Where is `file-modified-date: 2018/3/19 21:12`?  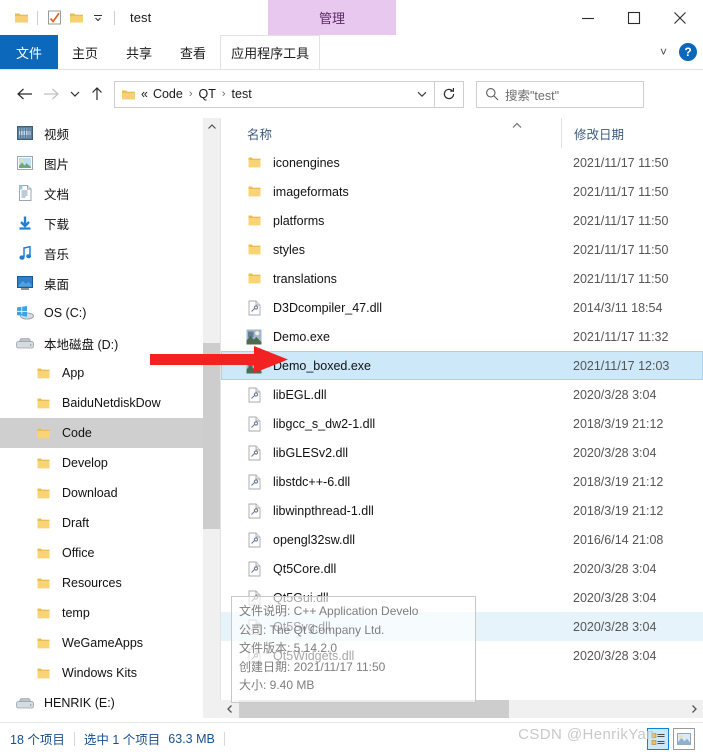 file-modified-date: 2018/3/19 21:12 is located at coordinates (618, 481).